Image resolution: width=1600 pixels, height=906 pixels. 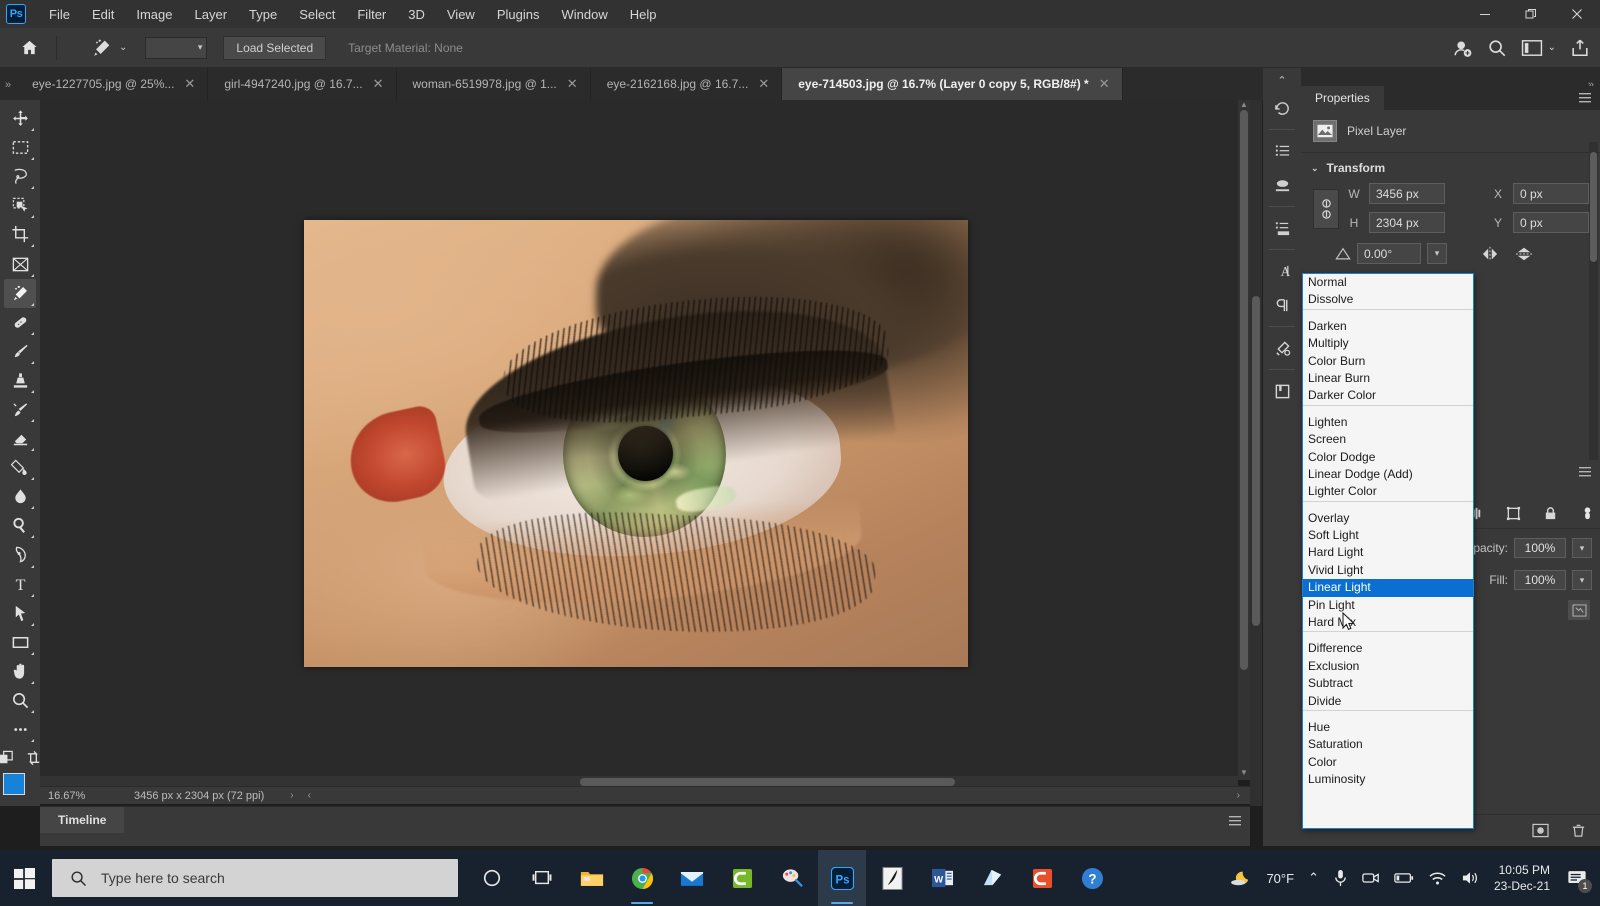 What do you see at coordinates (1450, 168) in the screenshot?
I see `transform-section-header: ⌄ Transform` at bounding box center [1450, 168].